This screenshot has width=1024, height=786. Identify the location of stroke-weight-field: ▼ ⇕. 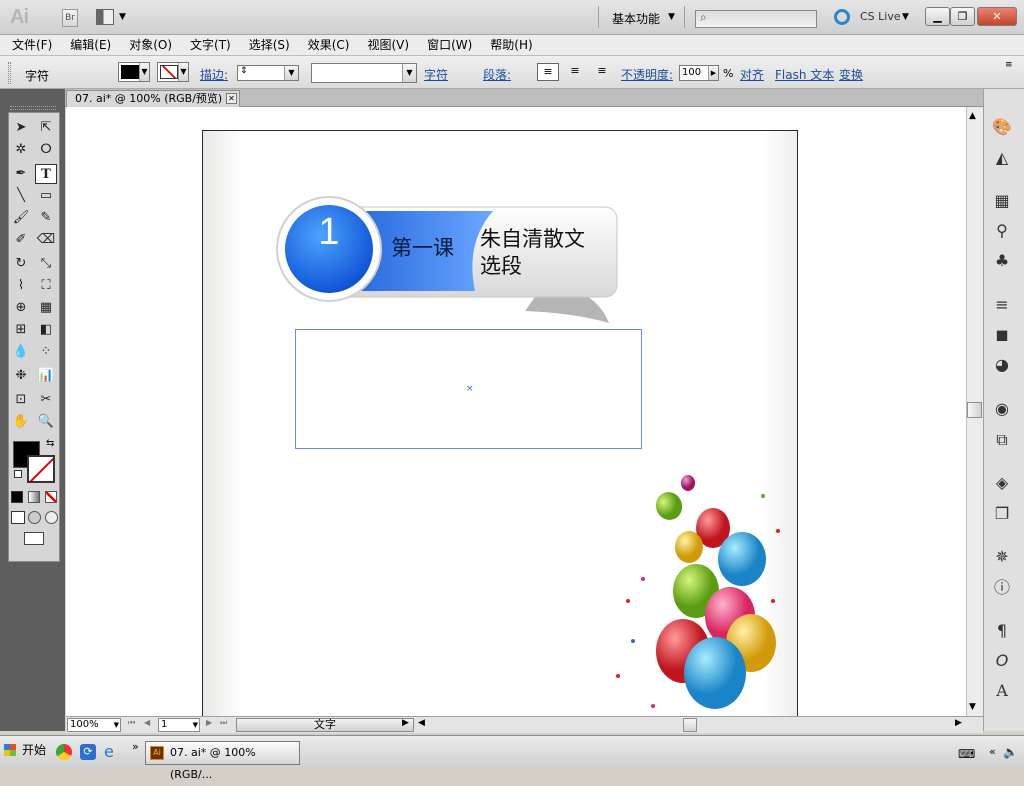
(268, 73).